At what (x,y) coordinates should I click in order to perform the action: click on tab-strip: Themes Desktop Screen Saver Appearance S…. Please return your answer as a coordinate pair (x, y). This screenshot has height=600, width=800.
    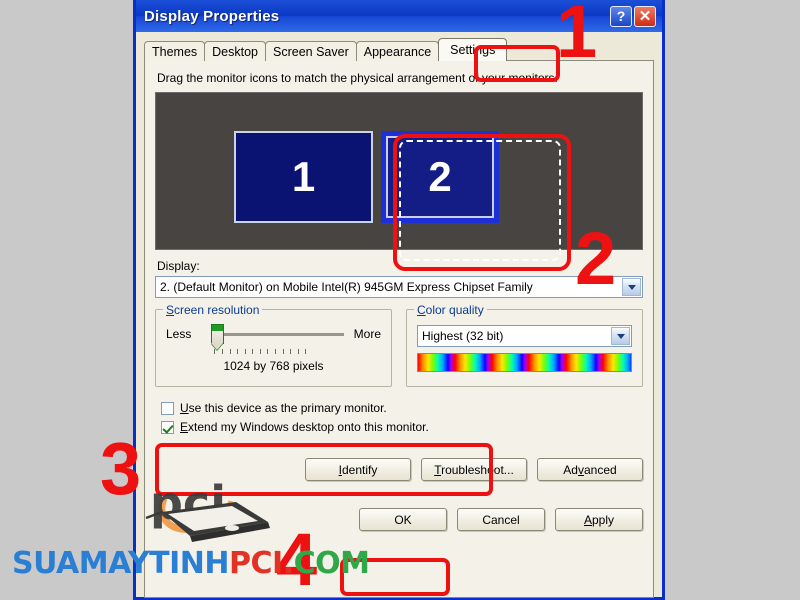
    Looking at the image, I should click on (399, 49).